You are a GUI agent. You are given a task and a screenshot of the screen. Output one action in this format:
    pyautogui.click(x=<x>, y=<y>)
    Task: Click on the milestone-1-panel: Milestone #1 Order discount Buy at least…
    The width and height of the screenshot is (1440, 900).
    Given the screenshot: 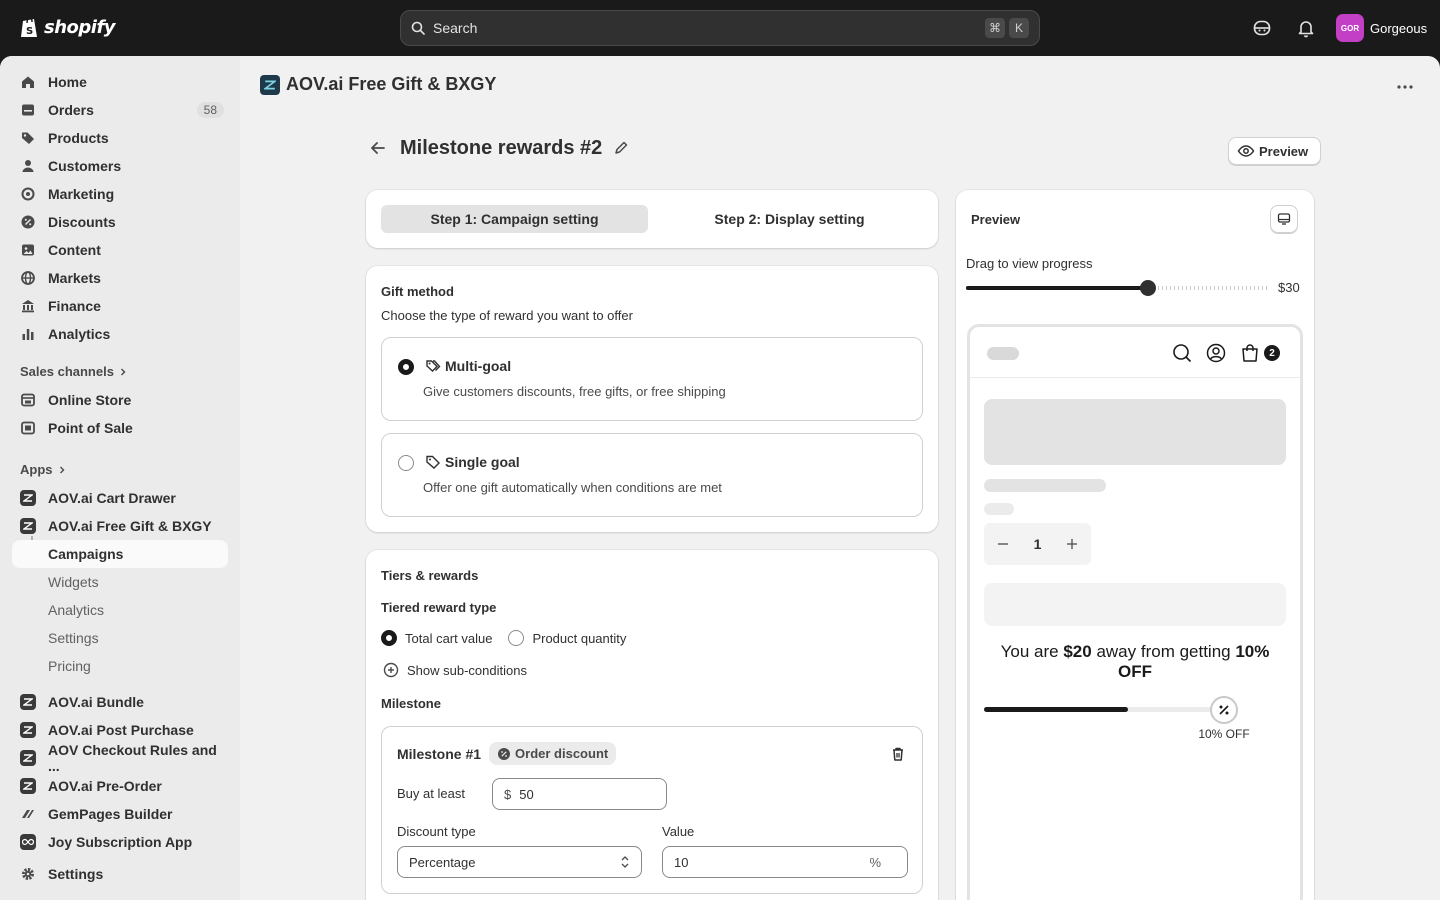 What is the action you would take?
    pyautogui.click(x=652, y=810)
    